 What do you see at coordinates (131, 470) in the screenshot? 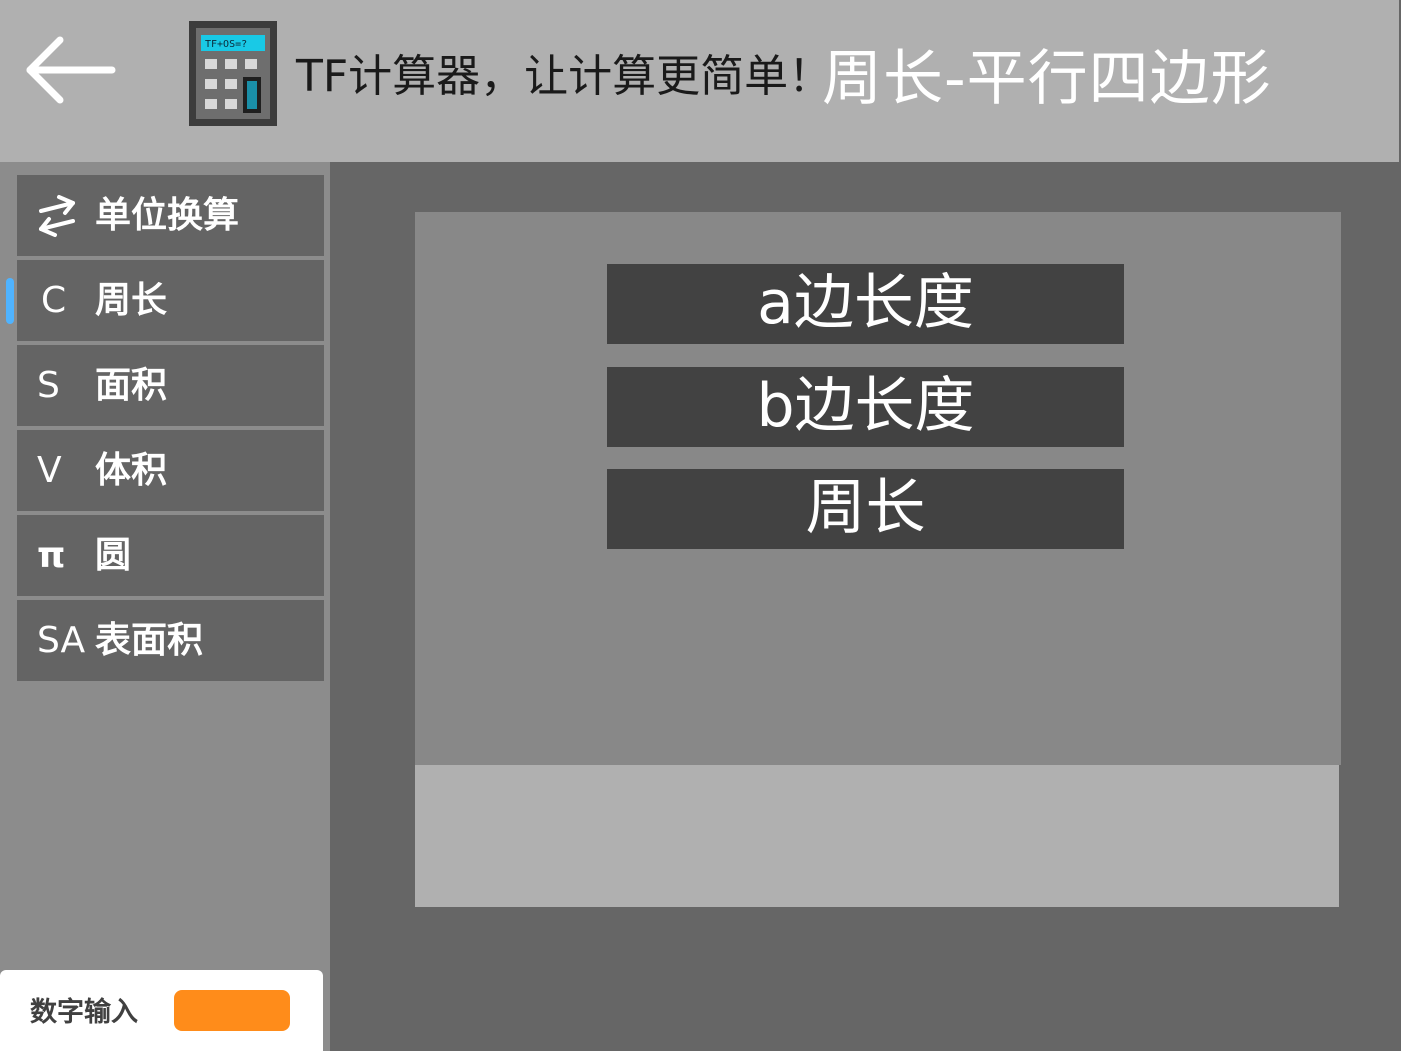
I see `sidebar-item-label: 体积` at bounding box center [131, 470].